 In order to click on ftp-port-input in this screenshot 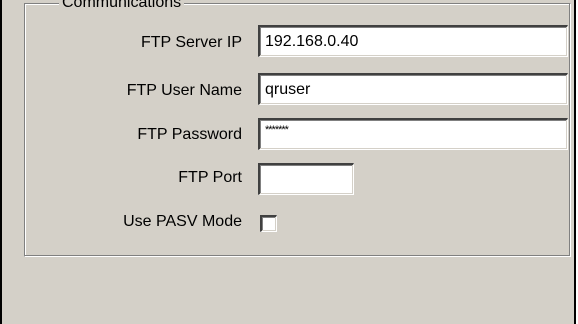, I will do `click(306, 179)`.